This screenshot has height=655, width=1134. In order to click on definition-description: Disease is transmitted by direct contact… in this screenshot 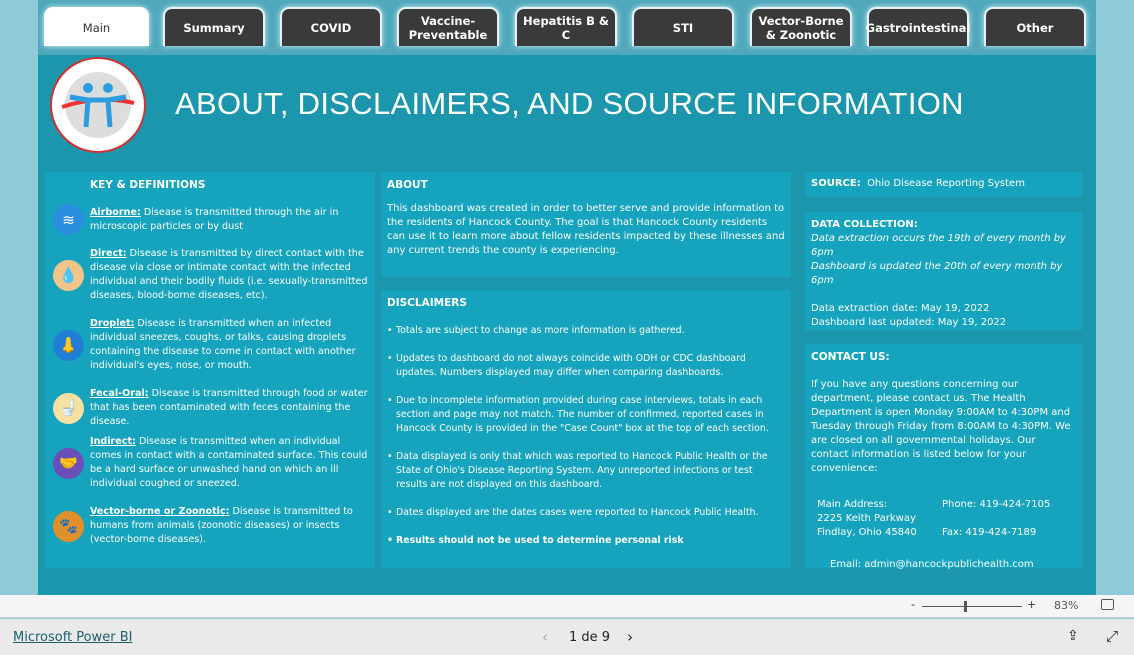, I will do `click(229, 274)`.